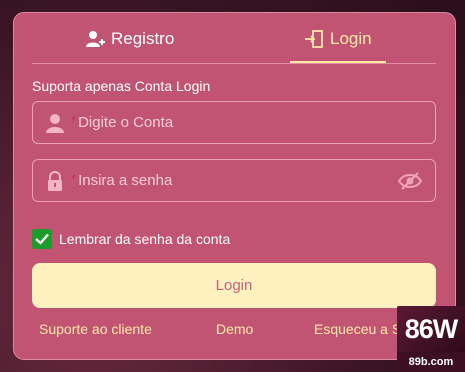 This screenshot has height=372, width=465. I want to click on user-icon, so click(55, 123).